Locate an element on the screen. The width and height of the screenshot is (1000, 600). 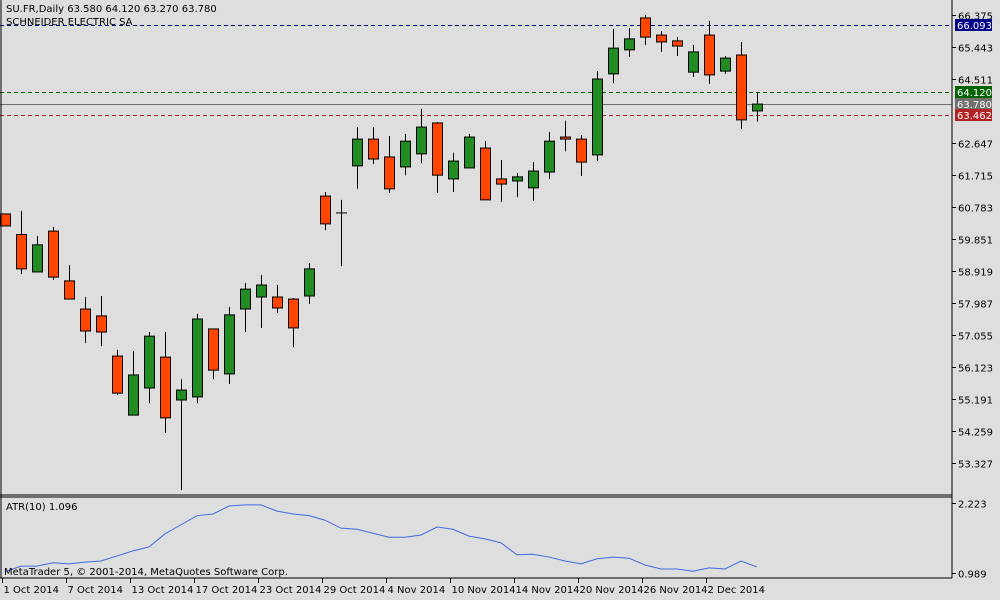
price-tick-label: 53.327 is located at coordinates (975, 465).